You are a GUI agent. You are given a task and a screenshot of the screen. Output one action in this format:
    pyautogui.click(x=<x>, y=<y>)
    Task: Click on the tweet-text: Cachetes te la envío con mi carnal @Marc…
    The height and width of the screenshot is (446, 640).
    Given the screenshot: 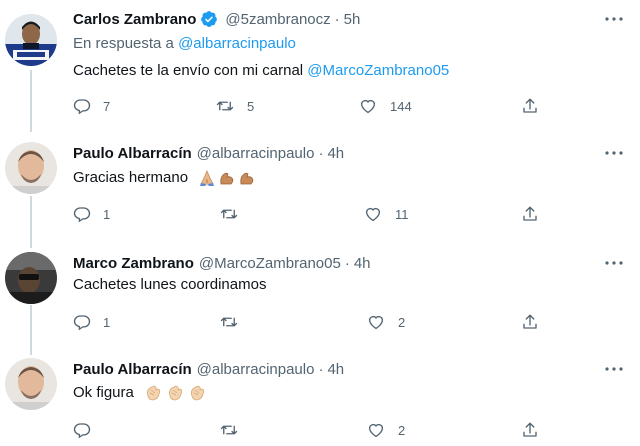 What is the action you would take?
    pyautogui.click(x=261, y=70)
    